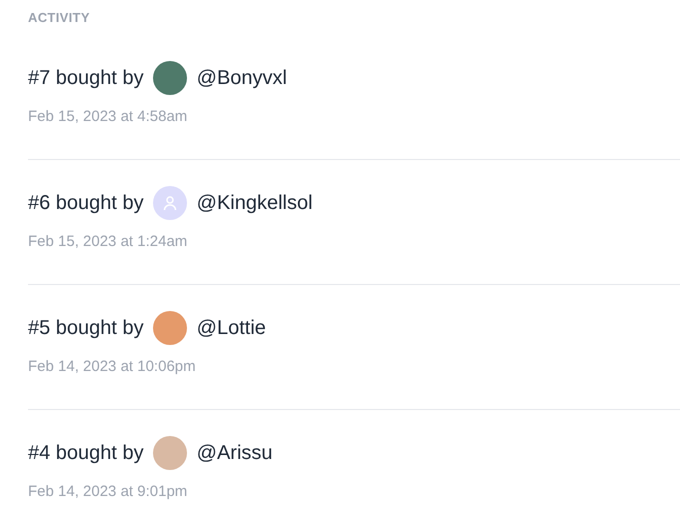 The height and width of the screenshot is (522, 680). Describe the element at coordinates (86, 328) in the screenshot. I see `activity-title: #5 bought by` at that location.